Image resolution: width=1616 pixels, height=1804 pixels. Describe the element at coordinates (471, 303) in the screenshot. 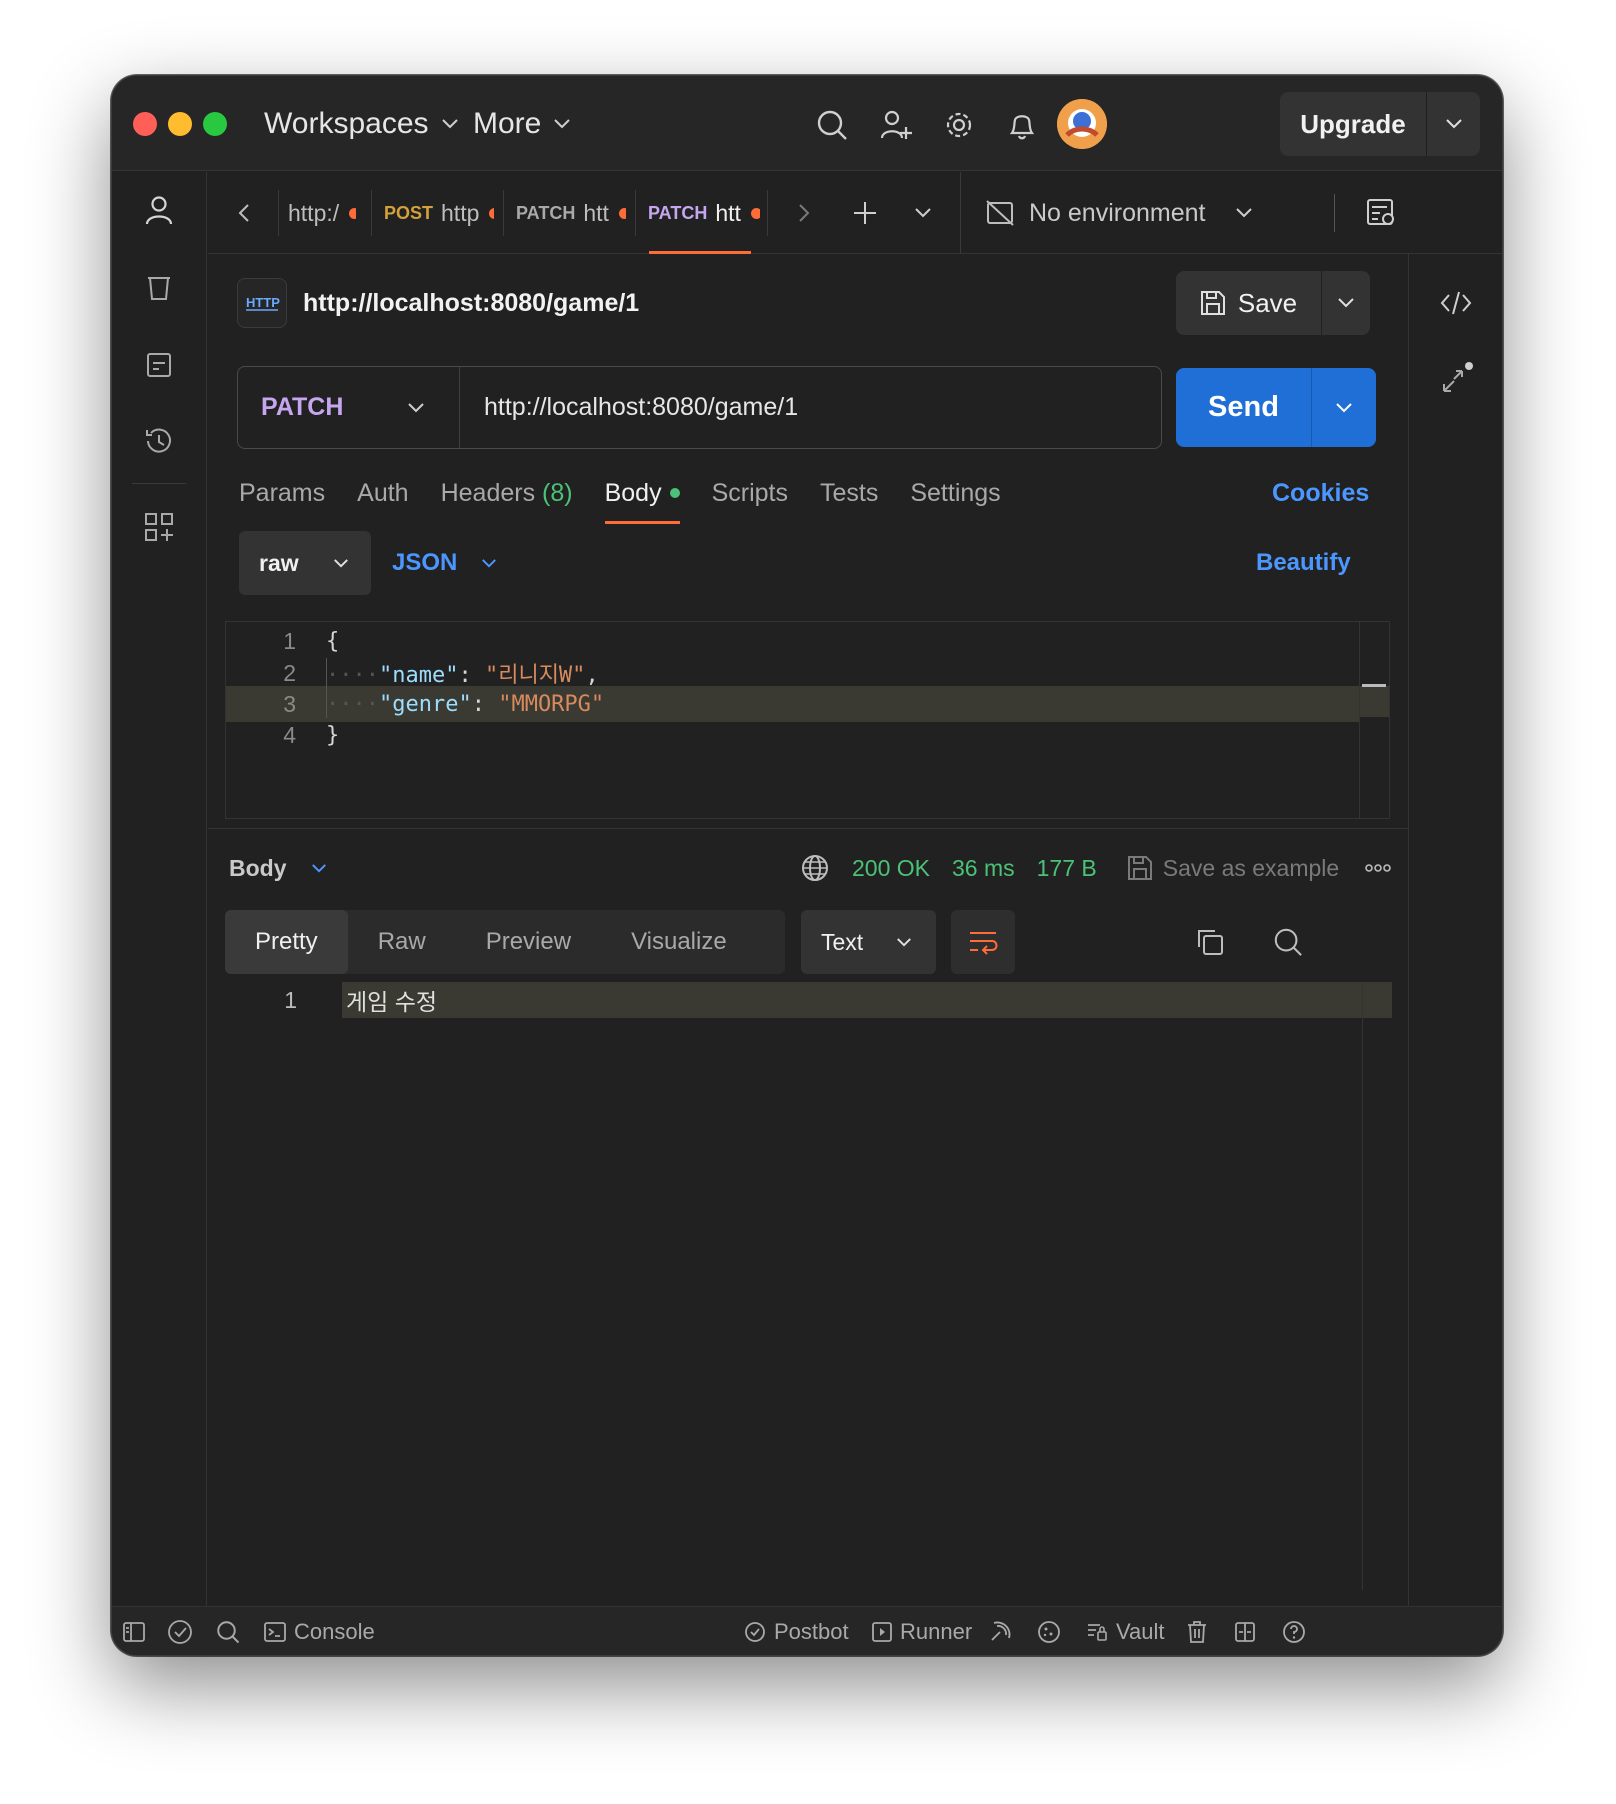

I see `request-title: http://localhost:8080/game/1` at that location.